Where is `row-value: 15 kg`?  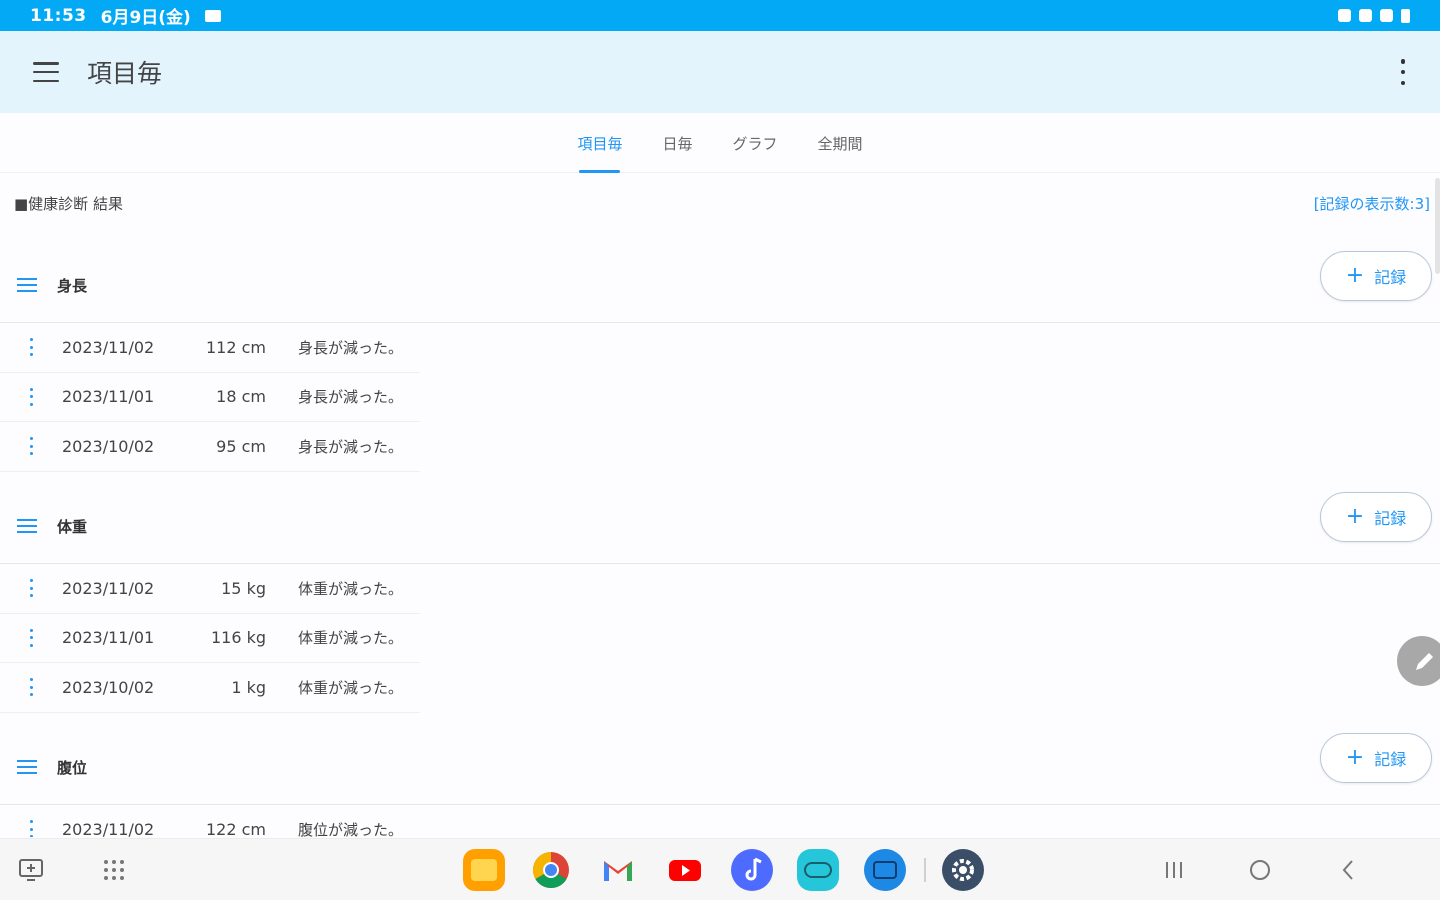
row-value: 15 kg is located at coordinates (243, 588).